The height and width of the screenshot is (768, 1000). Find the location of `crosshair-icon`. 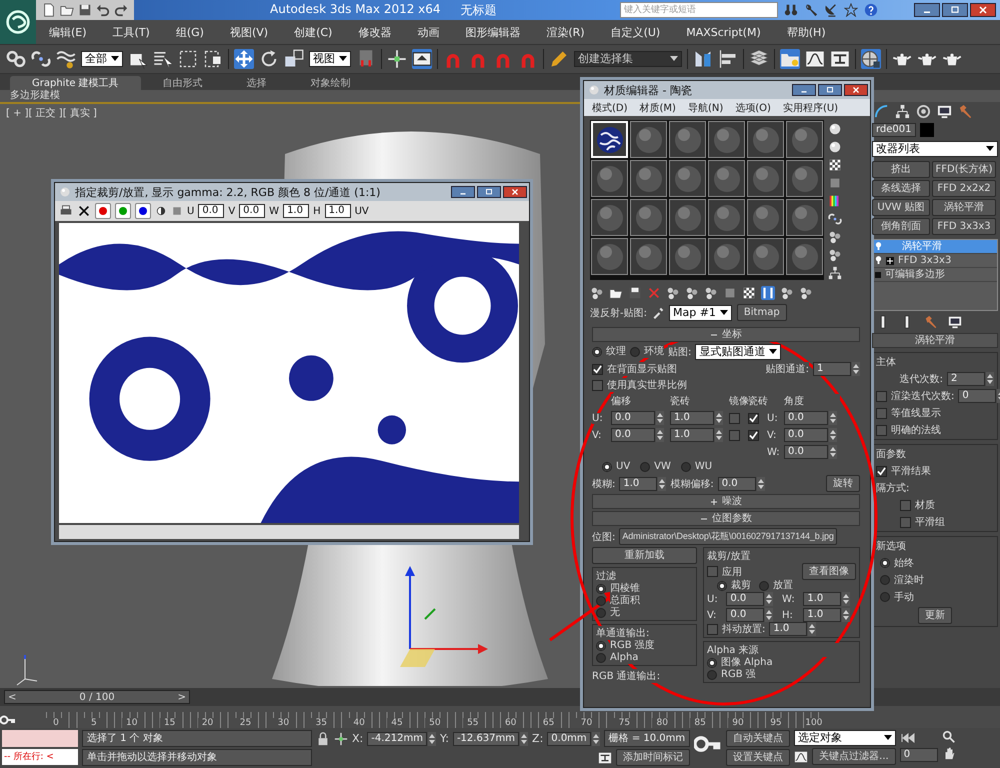

crosshair-icon is located at coordinates (397, 59).